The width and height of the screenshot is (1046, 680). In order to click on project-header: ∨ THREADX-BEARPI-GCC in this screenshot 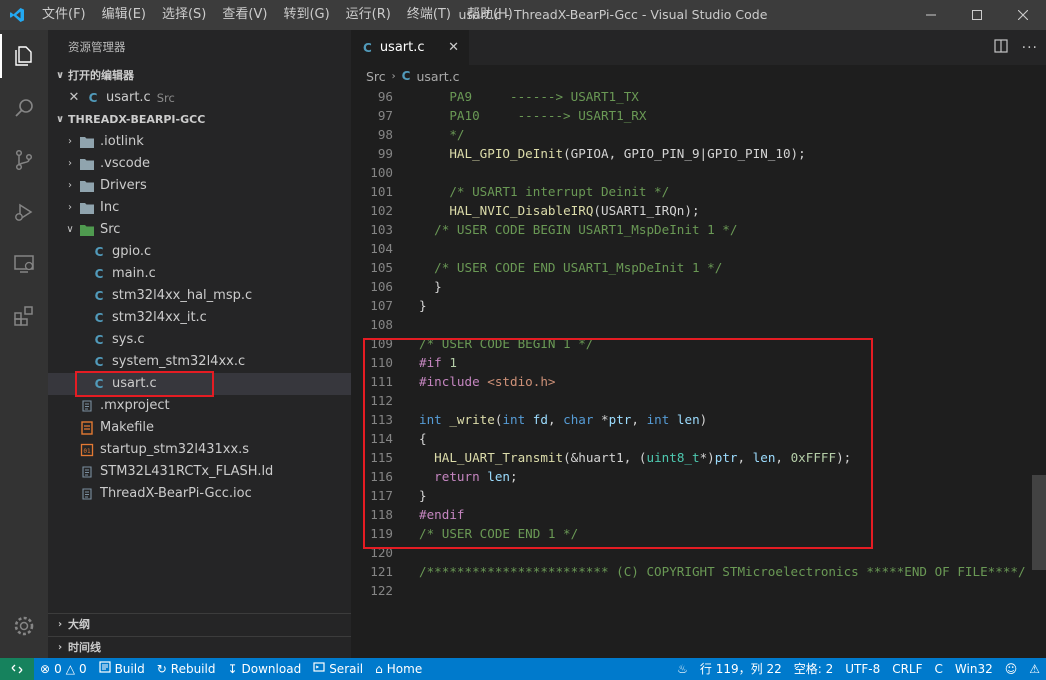, I will do `click(199, 120)`.